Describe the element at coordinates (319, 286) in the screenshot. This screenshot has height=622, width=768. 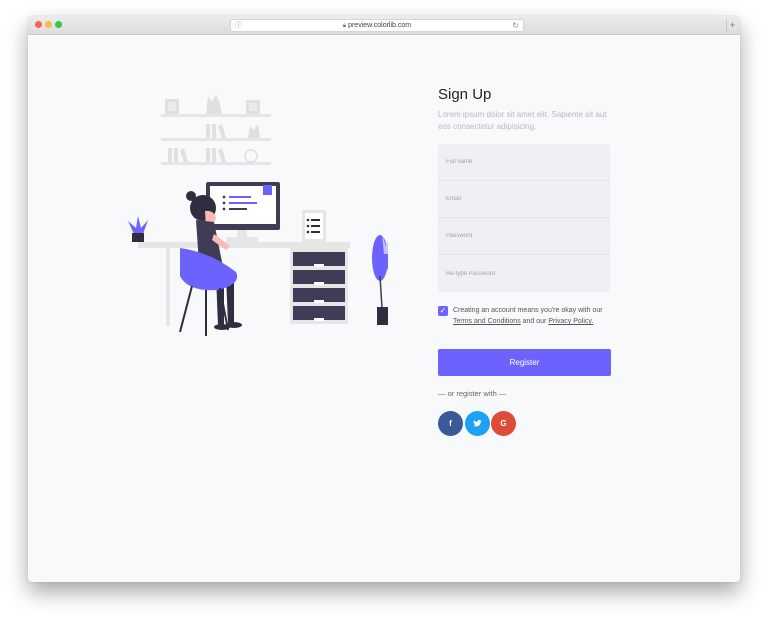
I see `desk-drawers` at that location.